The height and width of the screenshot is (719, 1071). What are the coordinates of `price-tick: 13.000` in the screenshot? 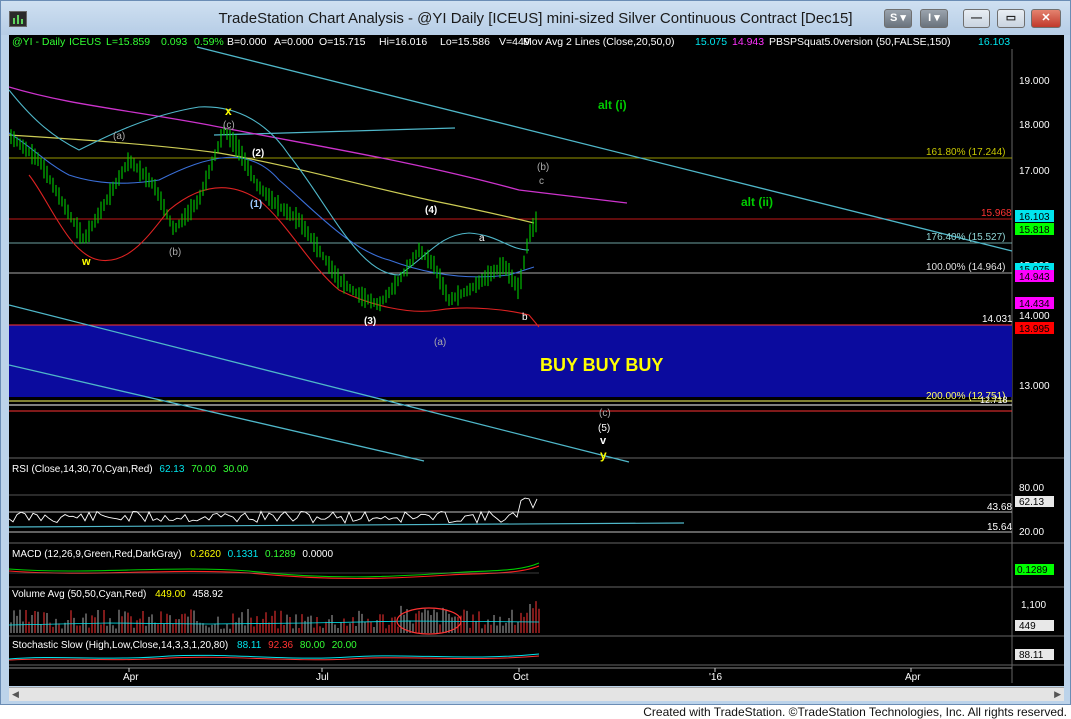 It's located at (1034, 386).